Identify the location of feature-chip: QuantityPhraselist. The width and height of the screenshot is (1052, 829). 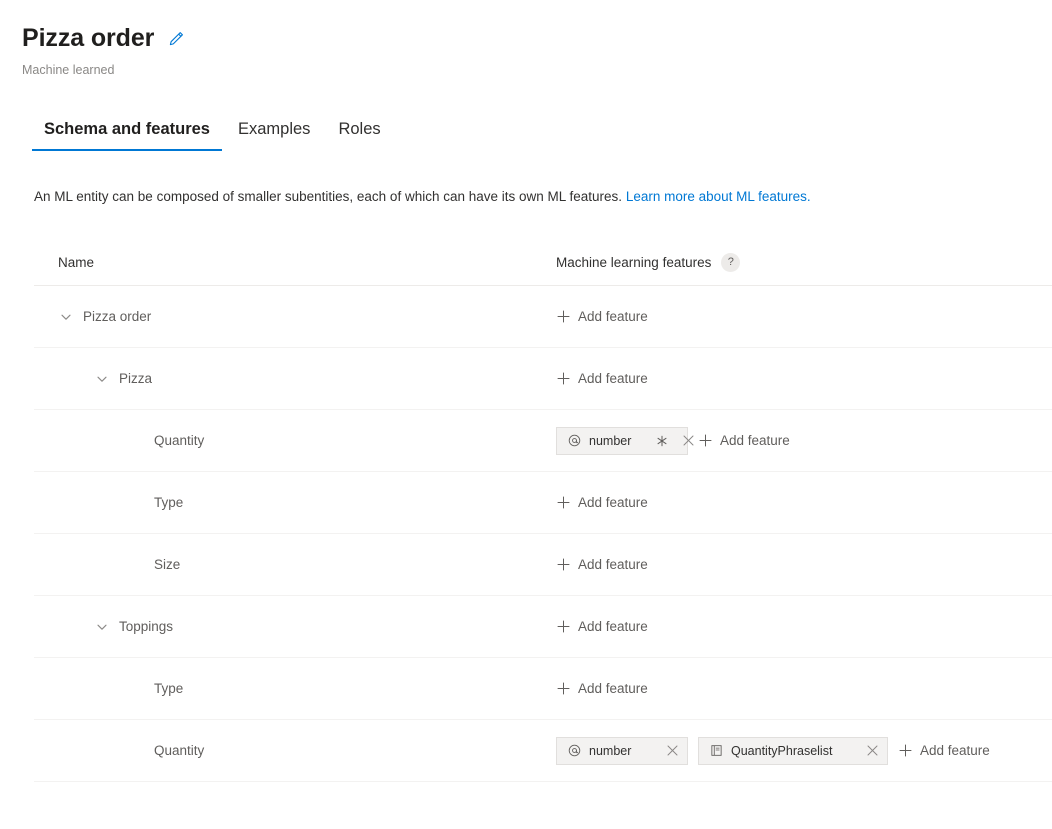
(793, 750).